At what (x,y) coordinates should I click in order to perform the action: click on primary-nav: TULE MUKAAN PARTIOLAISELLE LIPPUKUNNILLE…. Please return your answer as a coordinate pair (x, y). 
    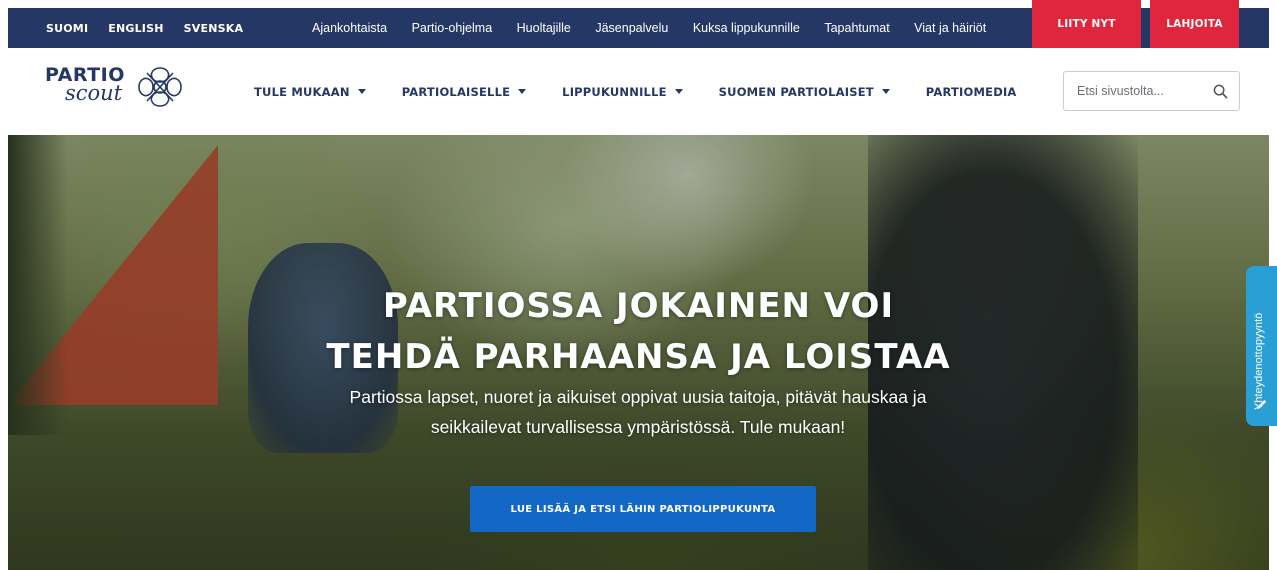
    Looking at the image, I should click on (635, 91).